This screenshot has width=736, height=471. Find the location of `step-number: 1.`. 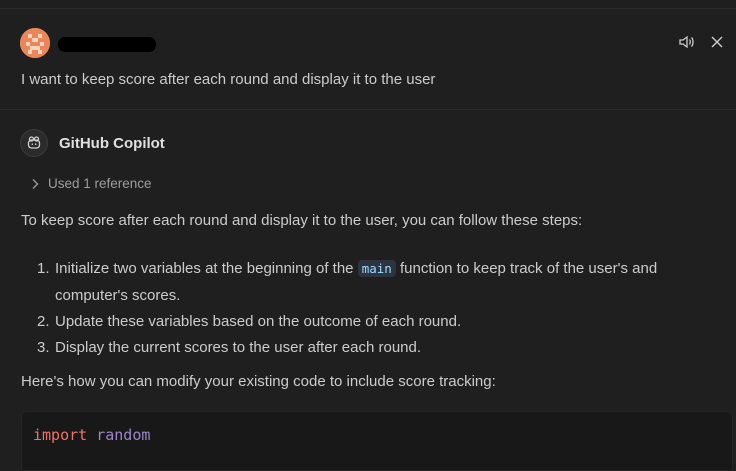

step-number: 1. is located at coordinates (43, 268).